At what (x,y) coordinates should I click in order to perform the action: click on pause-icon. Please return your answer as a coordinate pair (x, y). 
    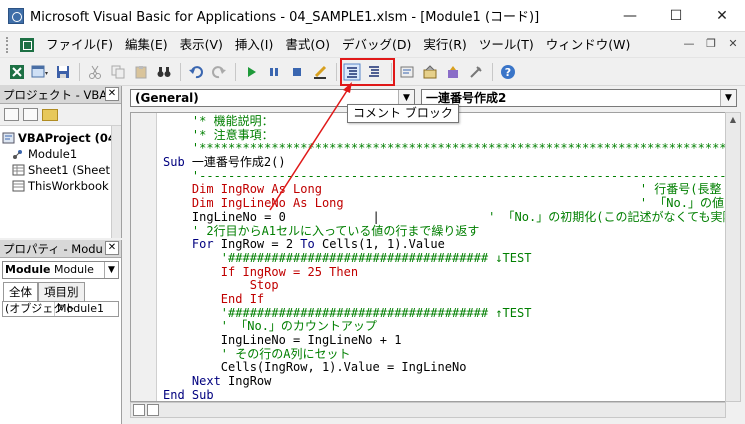
    Looking at the image, I should click on (274, 72).